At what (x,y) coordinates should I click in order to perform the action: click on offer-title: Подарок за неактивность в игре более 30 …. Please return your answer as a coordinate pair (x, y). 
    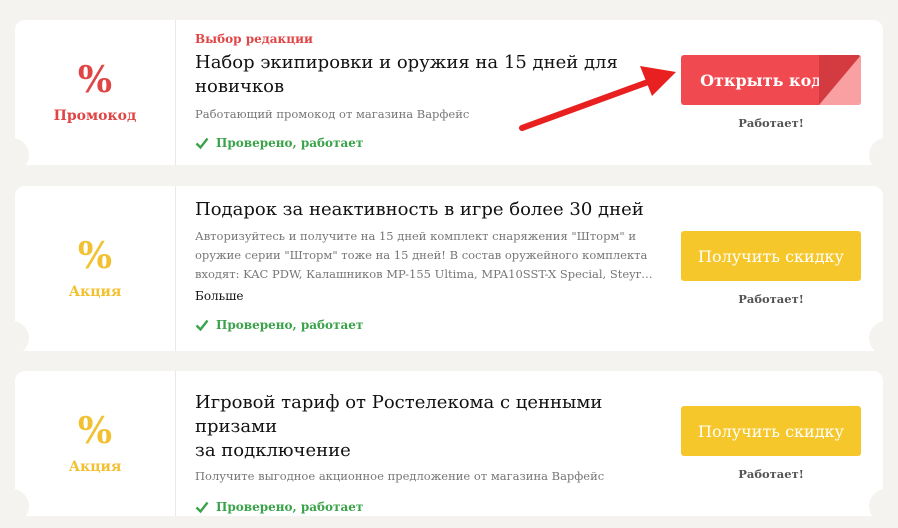
    Looking at the image, I should click on (425, 210).